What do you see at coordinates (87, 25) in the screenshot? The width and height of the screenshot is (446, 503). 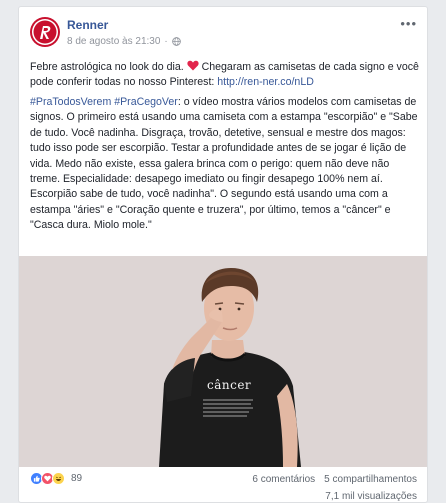 I see `page-name-link: Renner` at bounding box center [87, 25].